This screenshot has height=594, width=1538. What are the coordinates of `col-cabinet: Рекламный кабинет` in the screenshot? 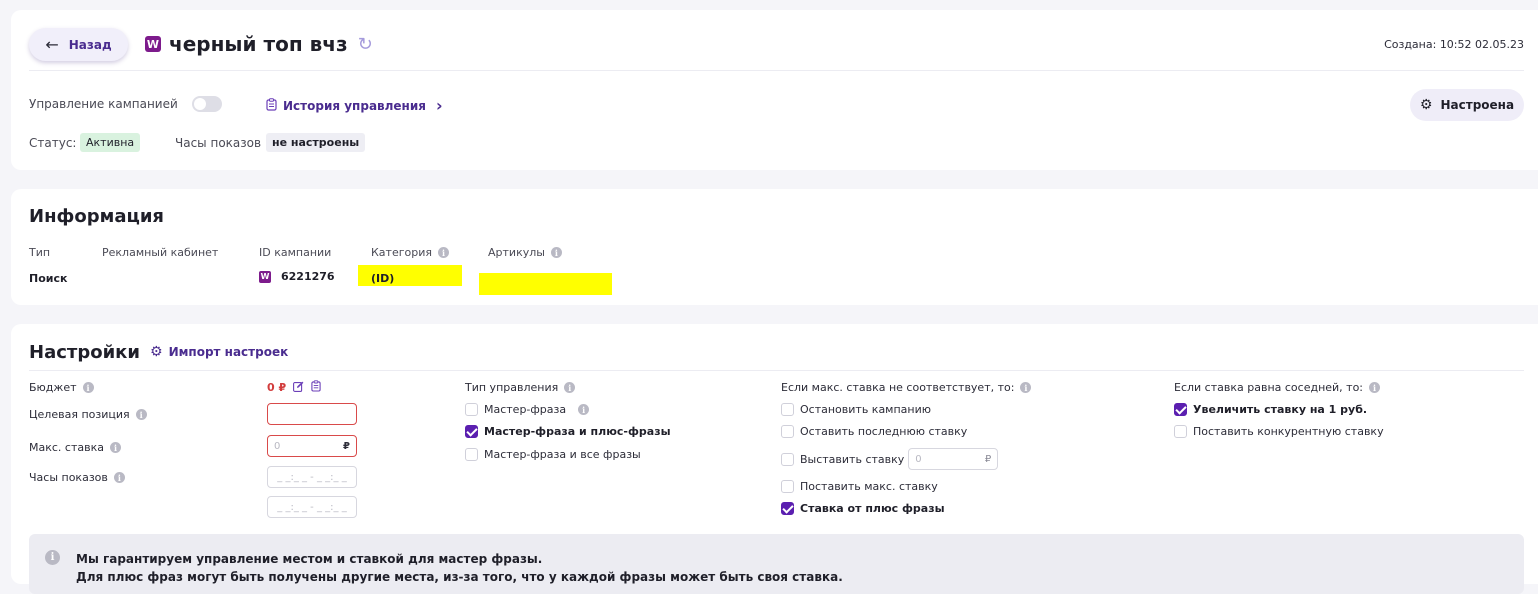 It's located at (160, 252).